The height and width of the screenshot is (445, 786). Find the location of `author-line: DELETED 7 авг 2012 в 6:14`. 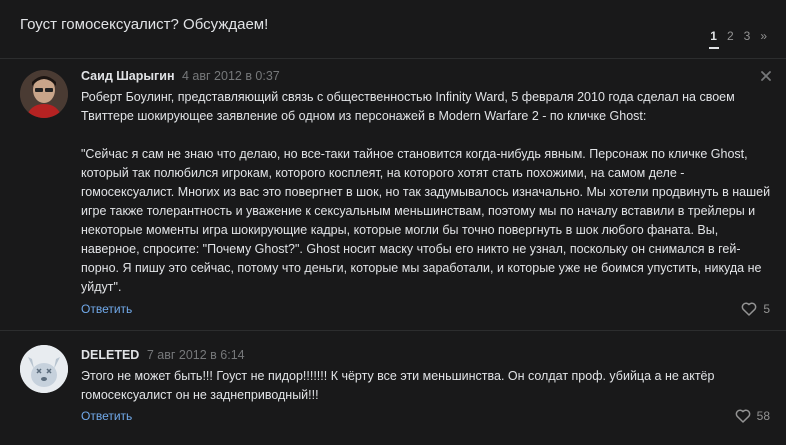

author-line: DELETED 7 авг 2012 в 6:14 is located at coordinates (163, 355).